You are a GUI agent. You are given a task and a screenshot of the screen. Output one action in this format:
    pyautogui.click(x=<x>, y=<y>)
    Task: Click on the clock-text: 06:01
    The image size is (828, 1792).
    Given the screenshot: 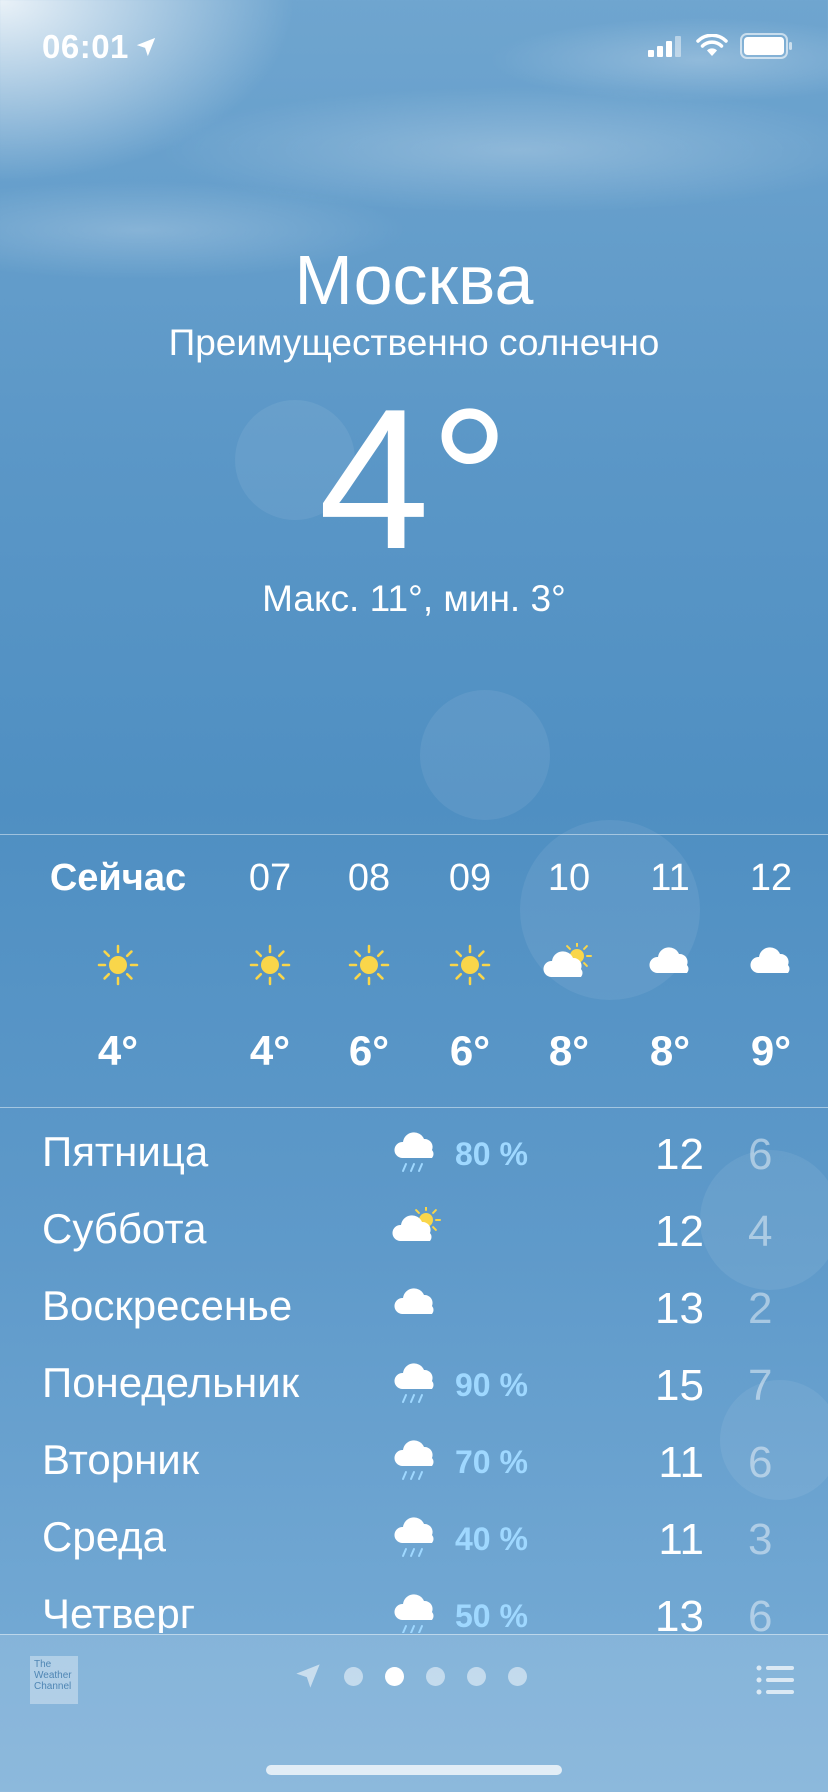 What is the action you would take?
    pyautogui.click(x=85, y=46)
    